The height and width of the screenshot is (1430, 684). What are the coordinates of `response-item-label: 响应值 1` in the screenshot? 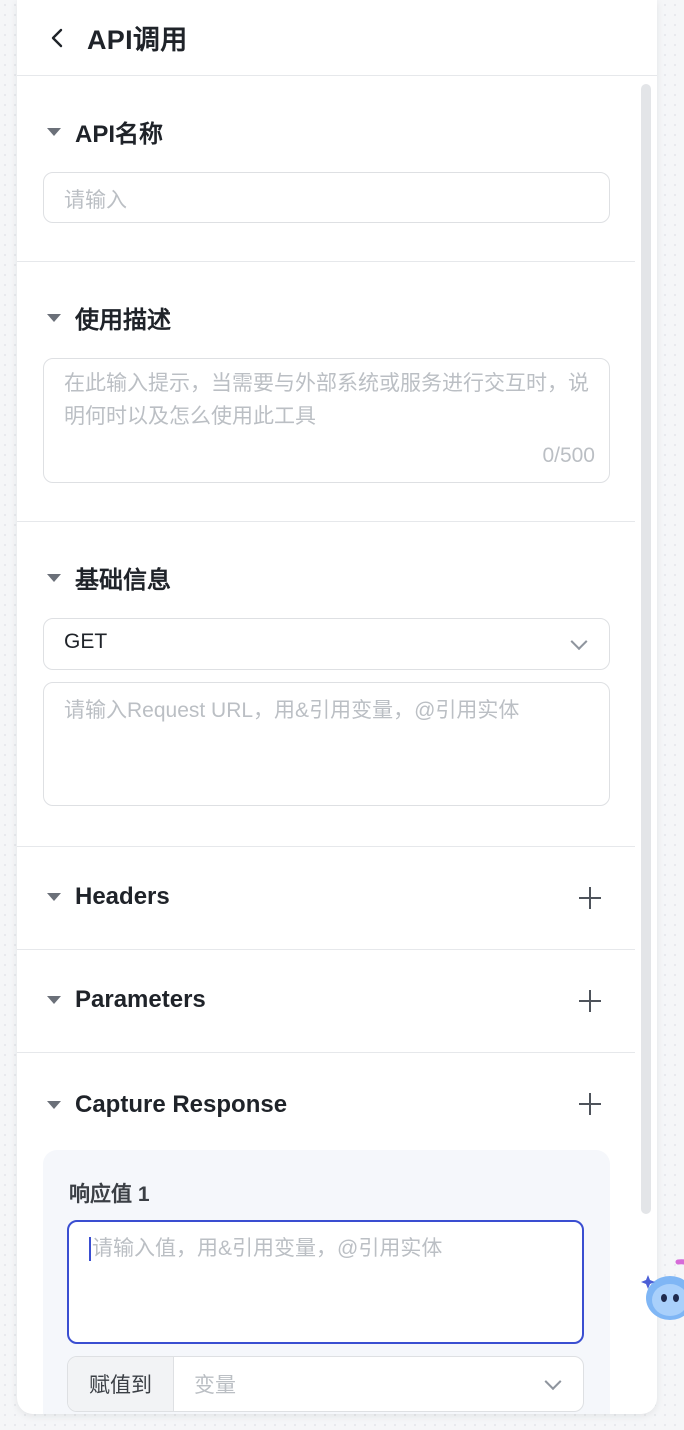 It's located at (109, 1194).